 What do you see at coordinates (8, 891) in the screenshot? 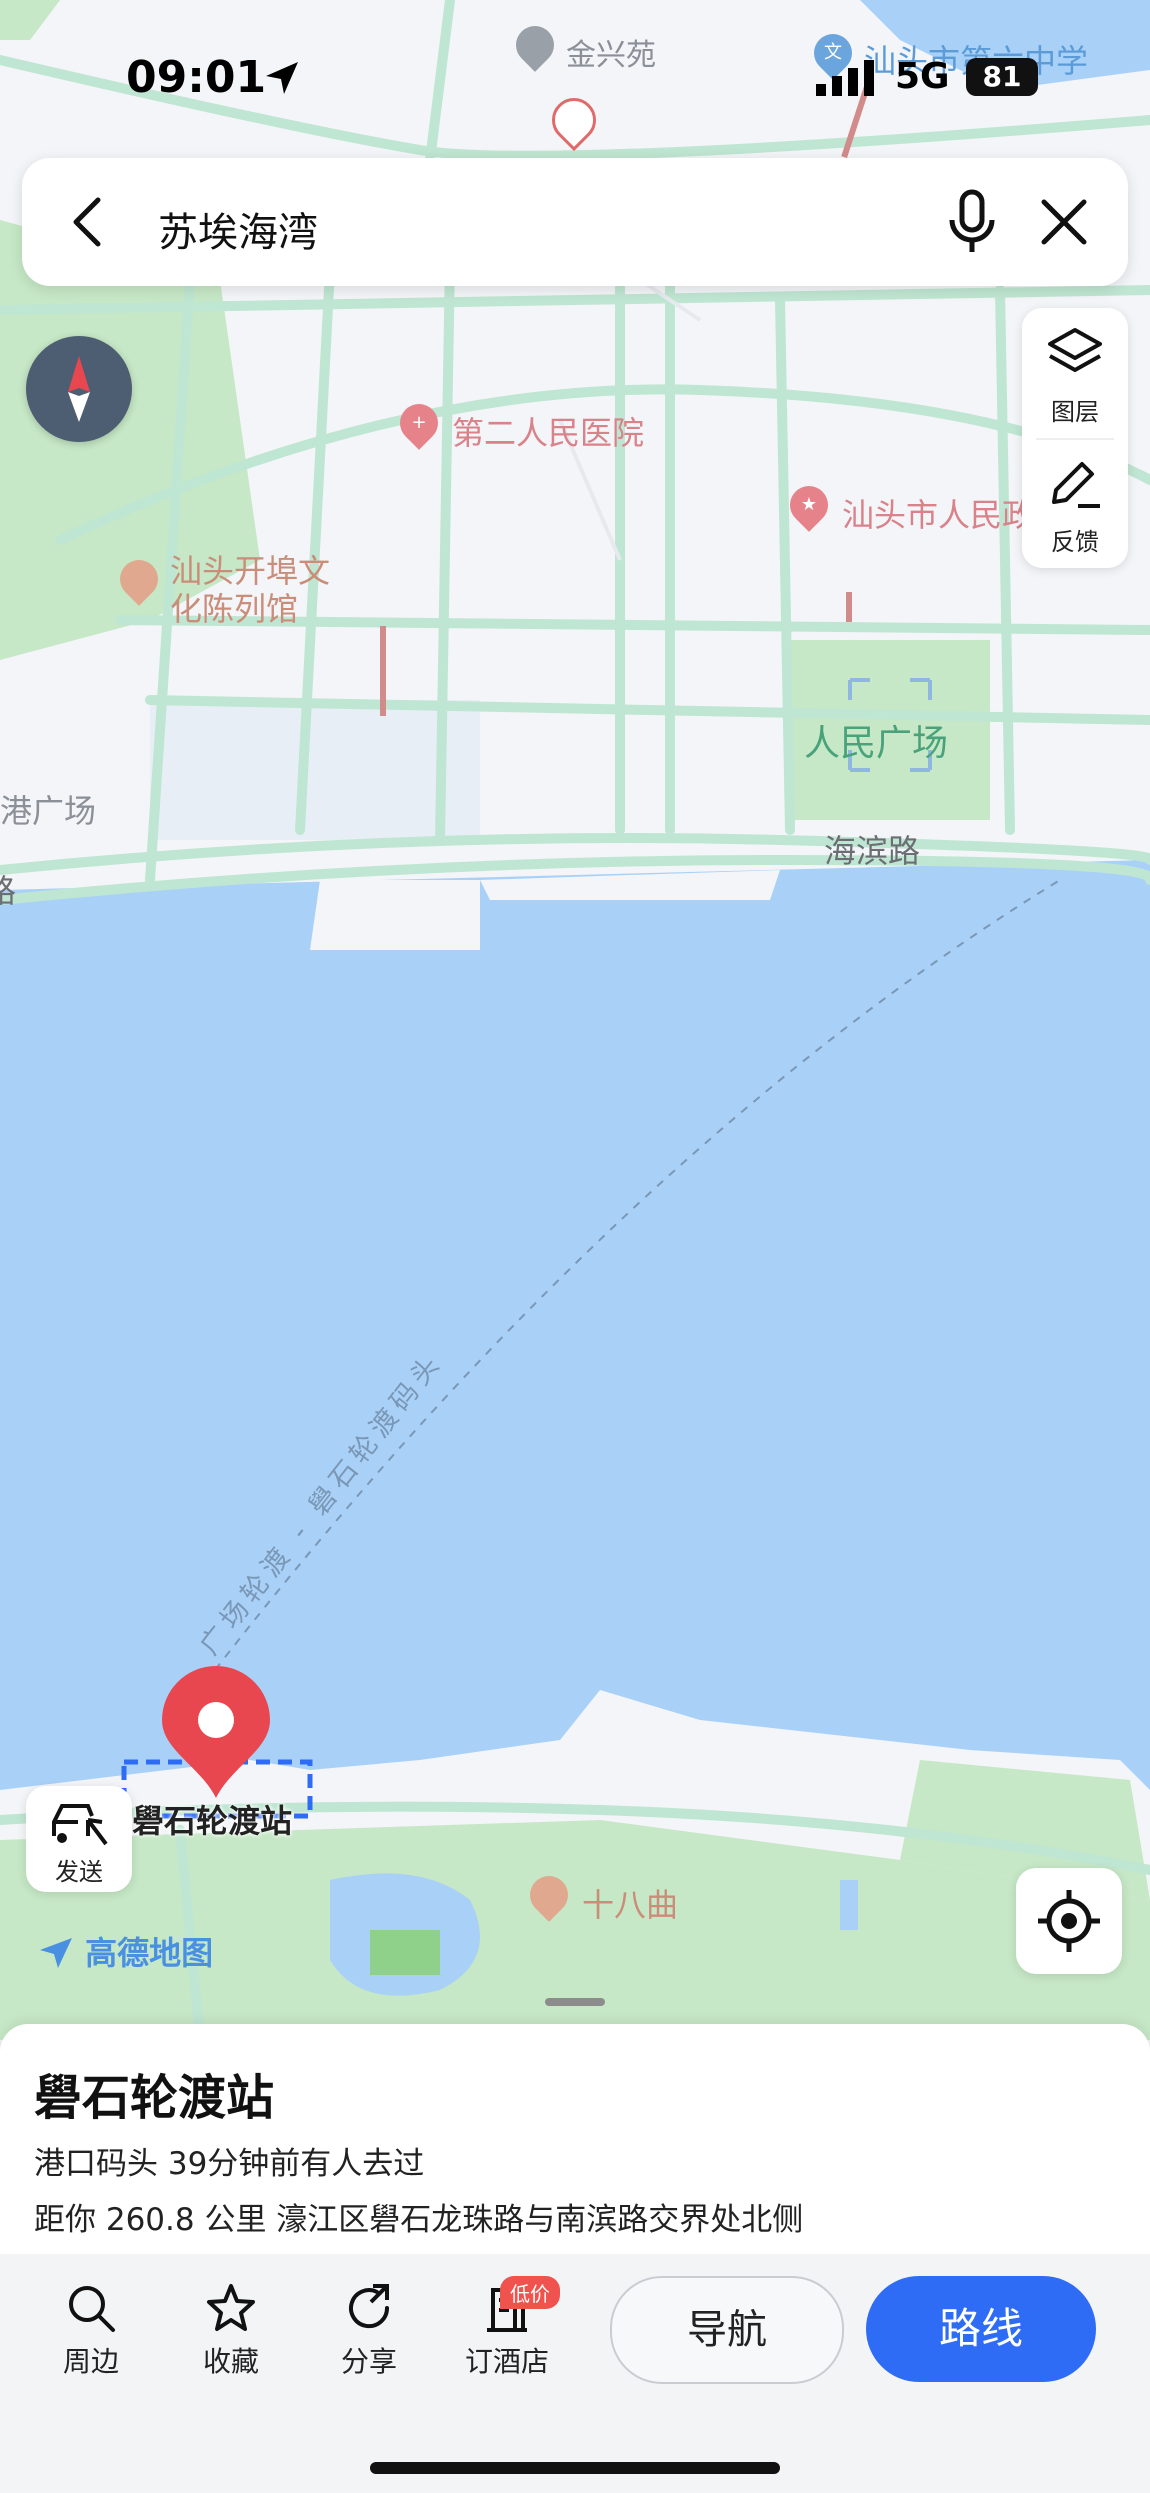
I see `road-edge-label: 路` at bounding box center [8, 891].